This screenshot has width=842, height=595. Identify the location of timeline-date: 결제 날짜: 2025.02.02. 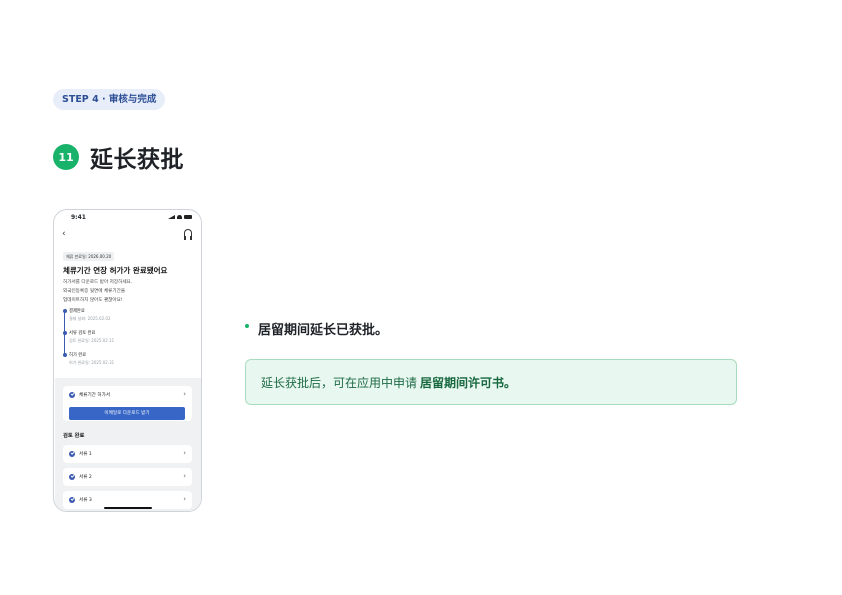
(90, 318).